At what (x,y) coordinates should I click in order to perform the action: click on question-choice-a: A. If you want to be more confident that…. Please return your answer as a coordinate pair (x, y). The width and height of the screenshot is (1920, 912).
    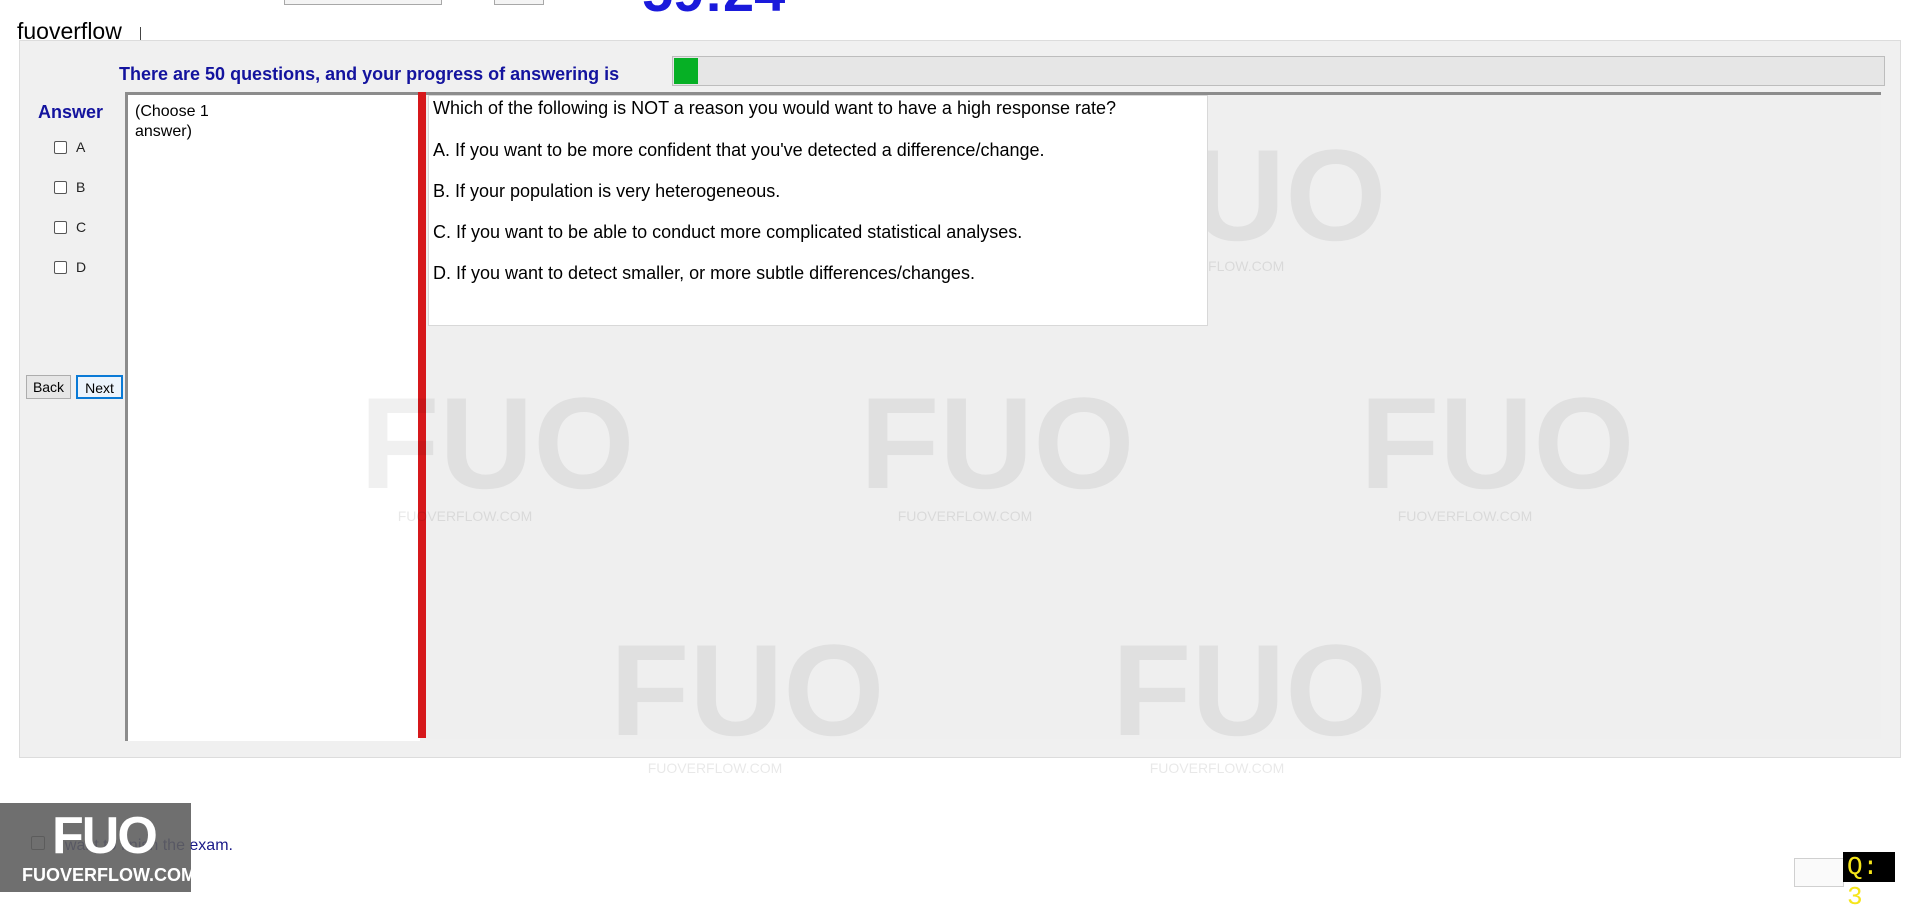
    Looking at the image, I should click on (739, 150).